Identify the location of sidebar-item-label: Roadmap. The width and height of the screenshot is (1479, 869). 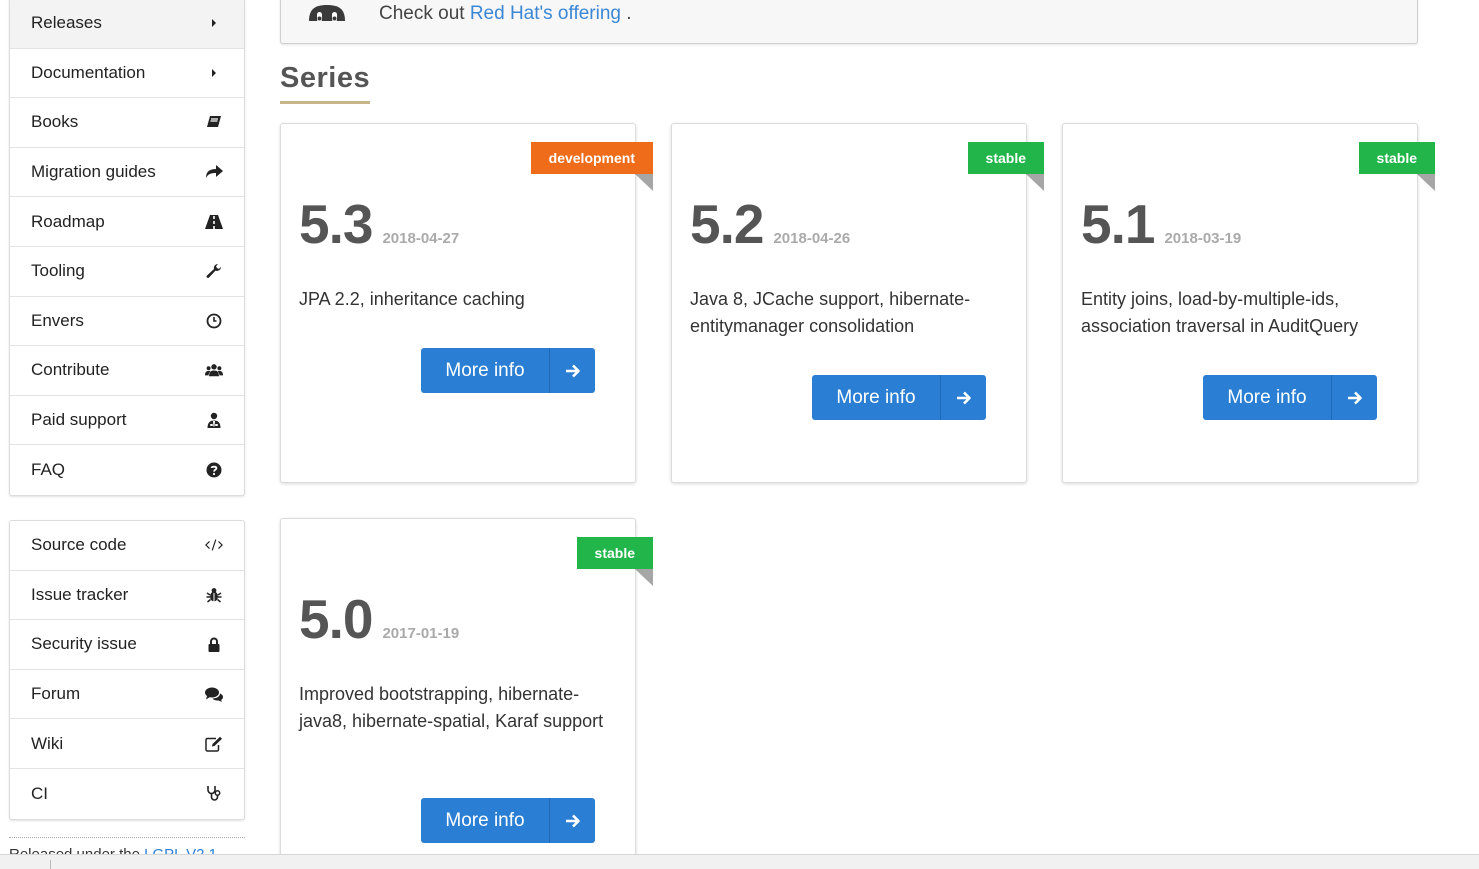
(68, 221).